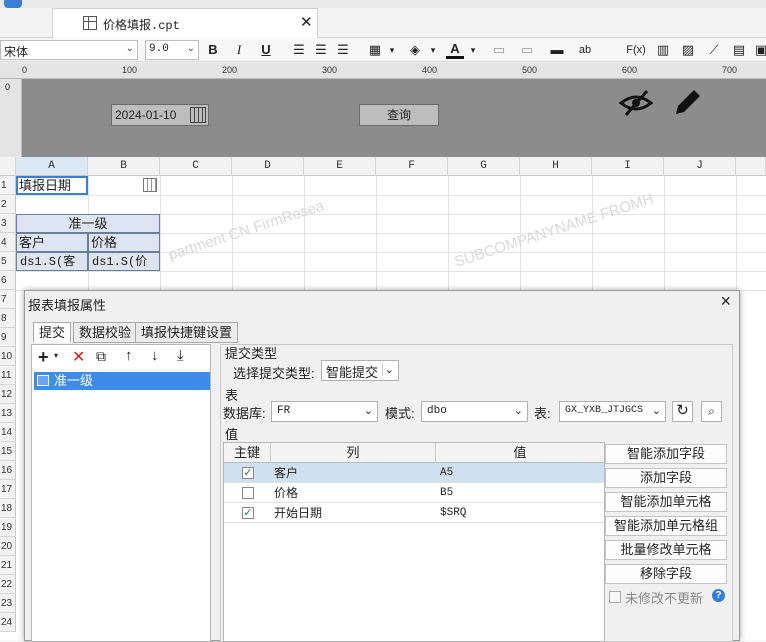  Describe the element at coordinates (247, 453) in the screenshot. I see `column-header-key: 主键` at that location.